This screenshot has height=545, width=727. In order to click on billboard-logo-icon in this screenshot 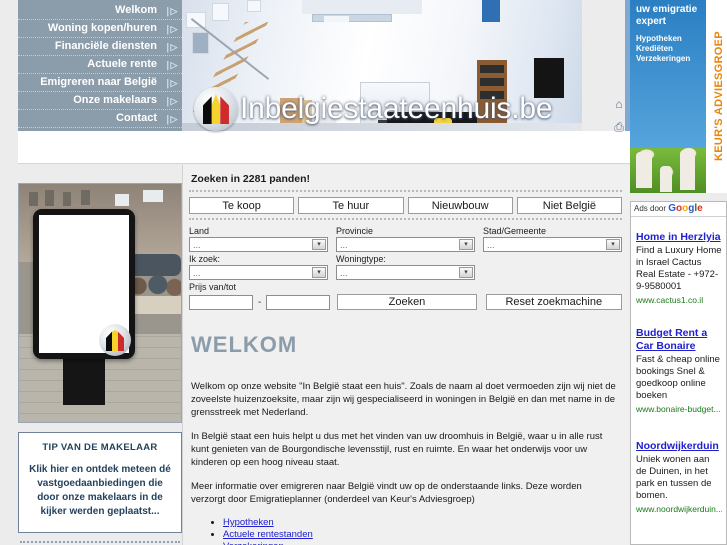, I will do `click(115, 340)`.